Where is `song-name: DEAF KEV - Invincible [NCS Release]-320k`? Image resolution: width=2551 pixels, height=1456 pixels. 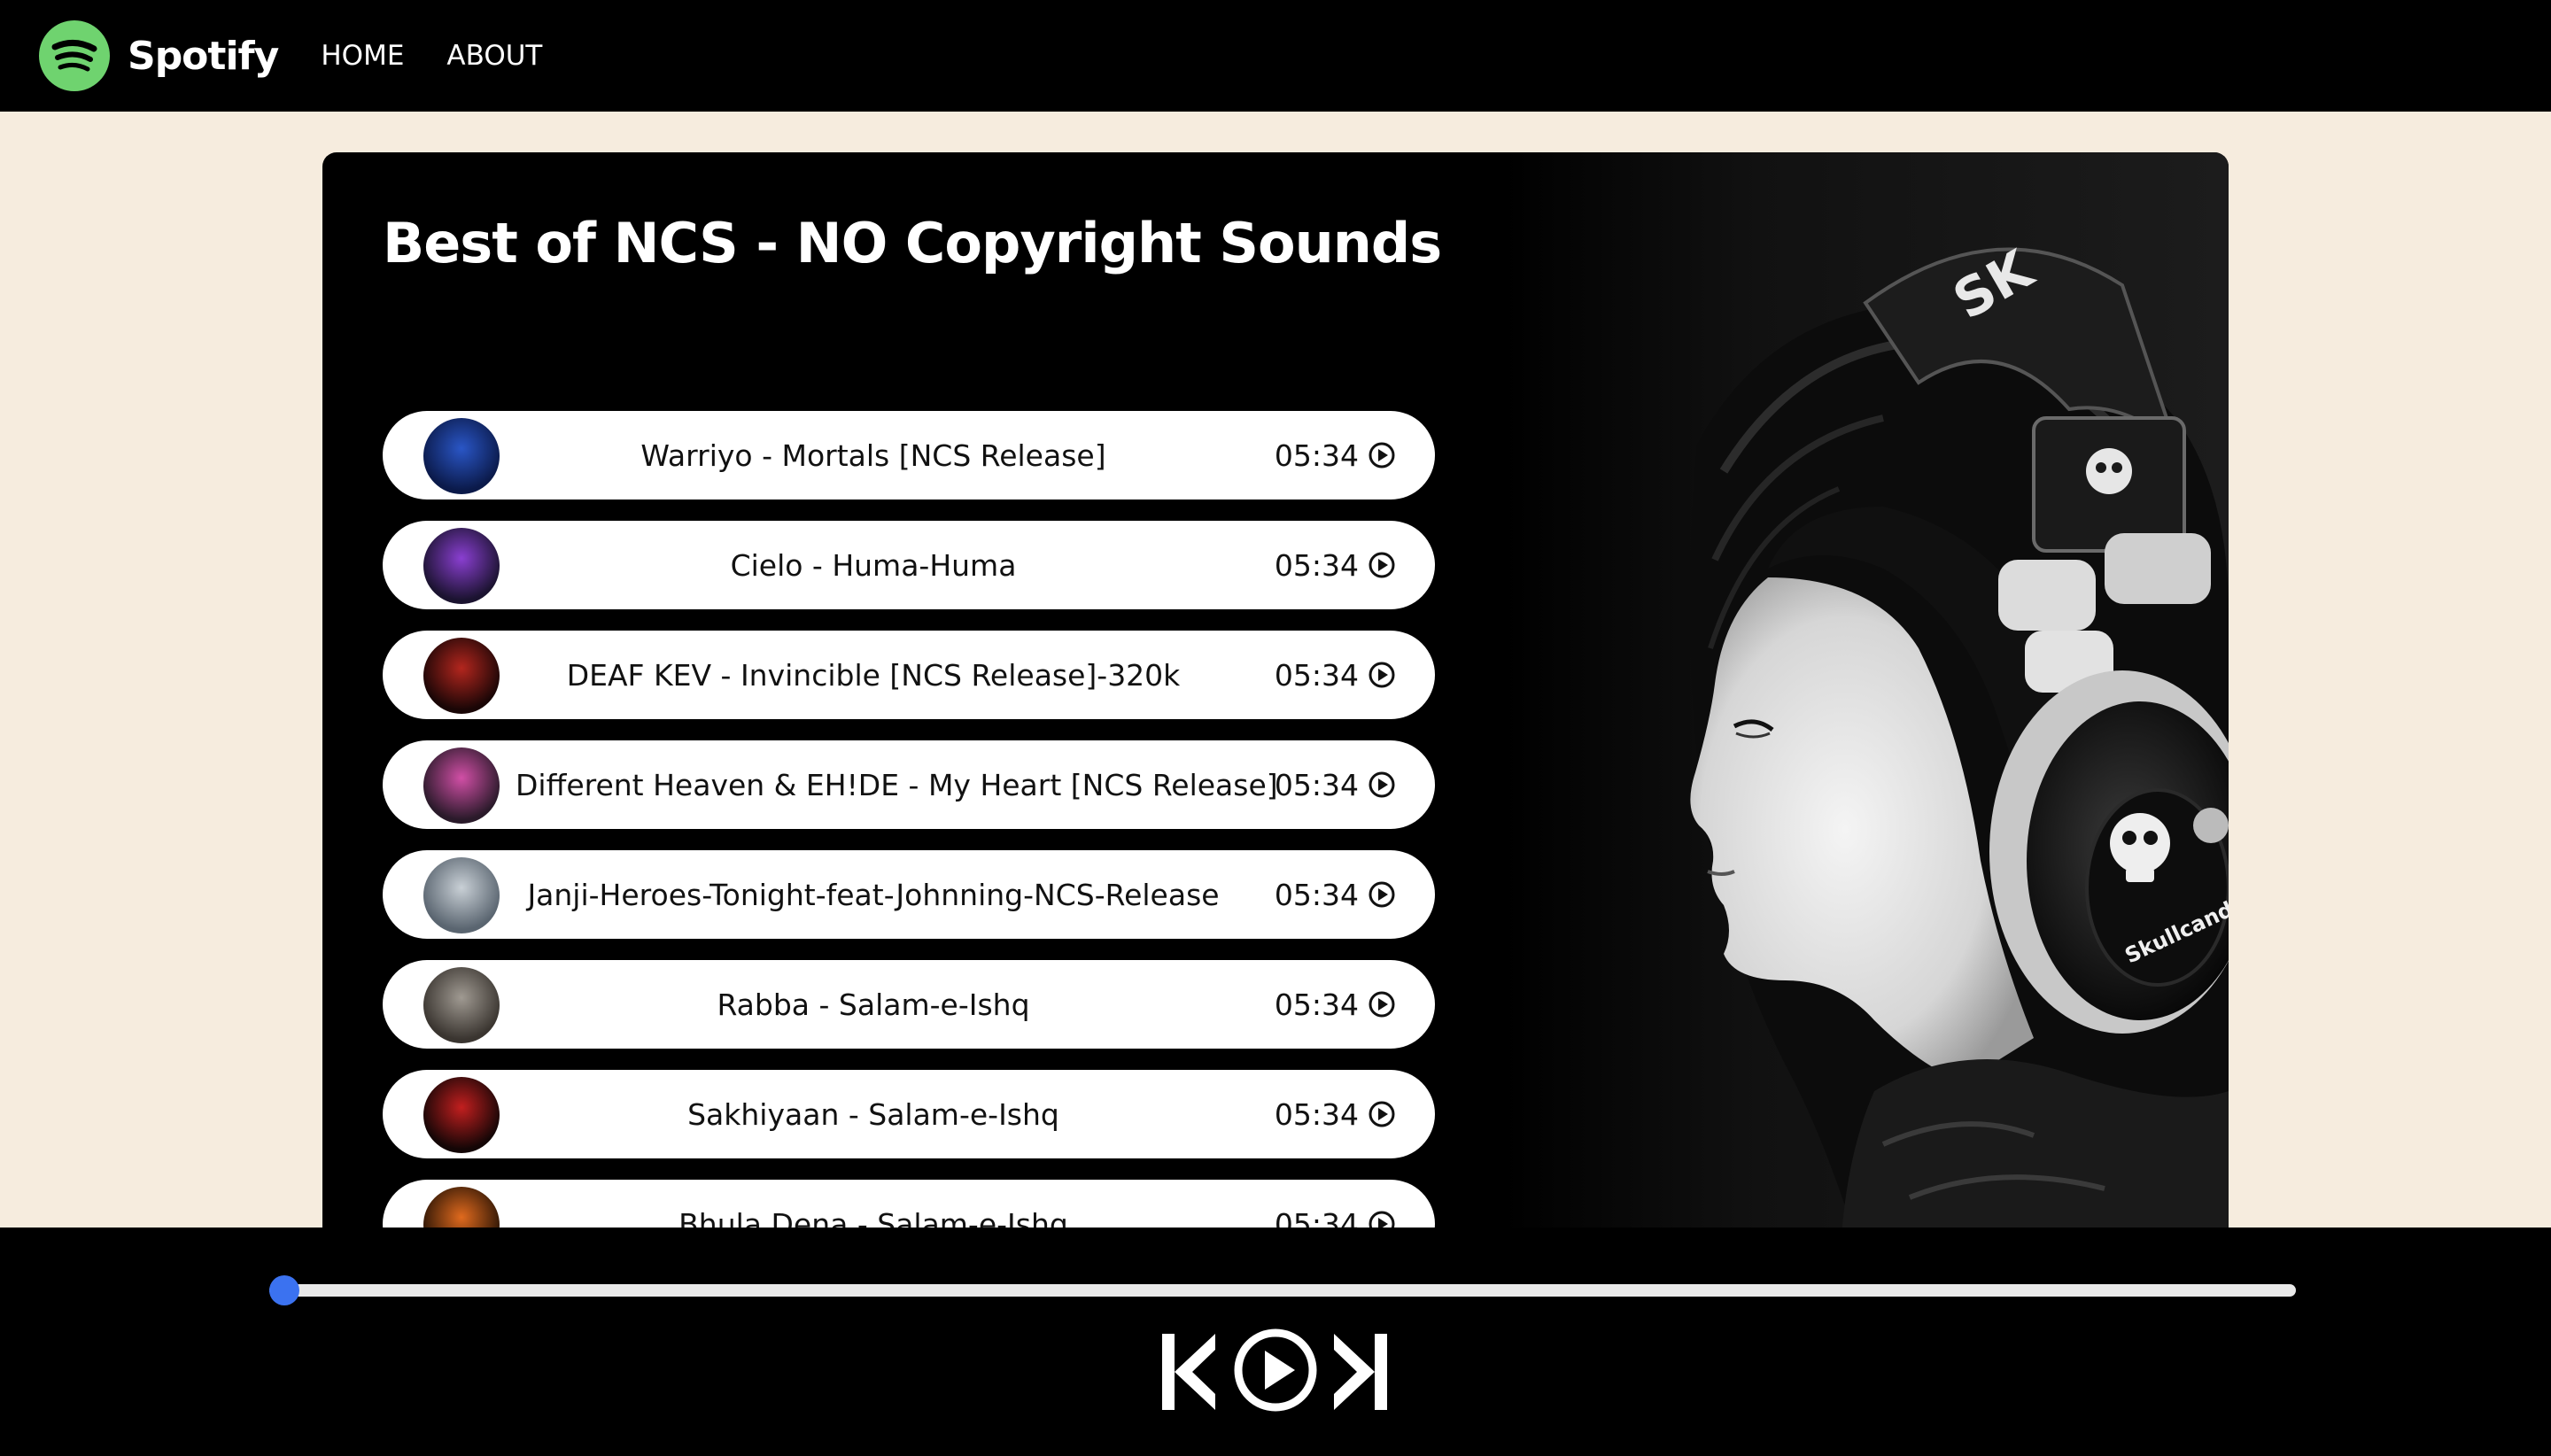
song-name: DEAF KEV - Invincible [NCS Release]-320k is located at coordinates (873, 675).